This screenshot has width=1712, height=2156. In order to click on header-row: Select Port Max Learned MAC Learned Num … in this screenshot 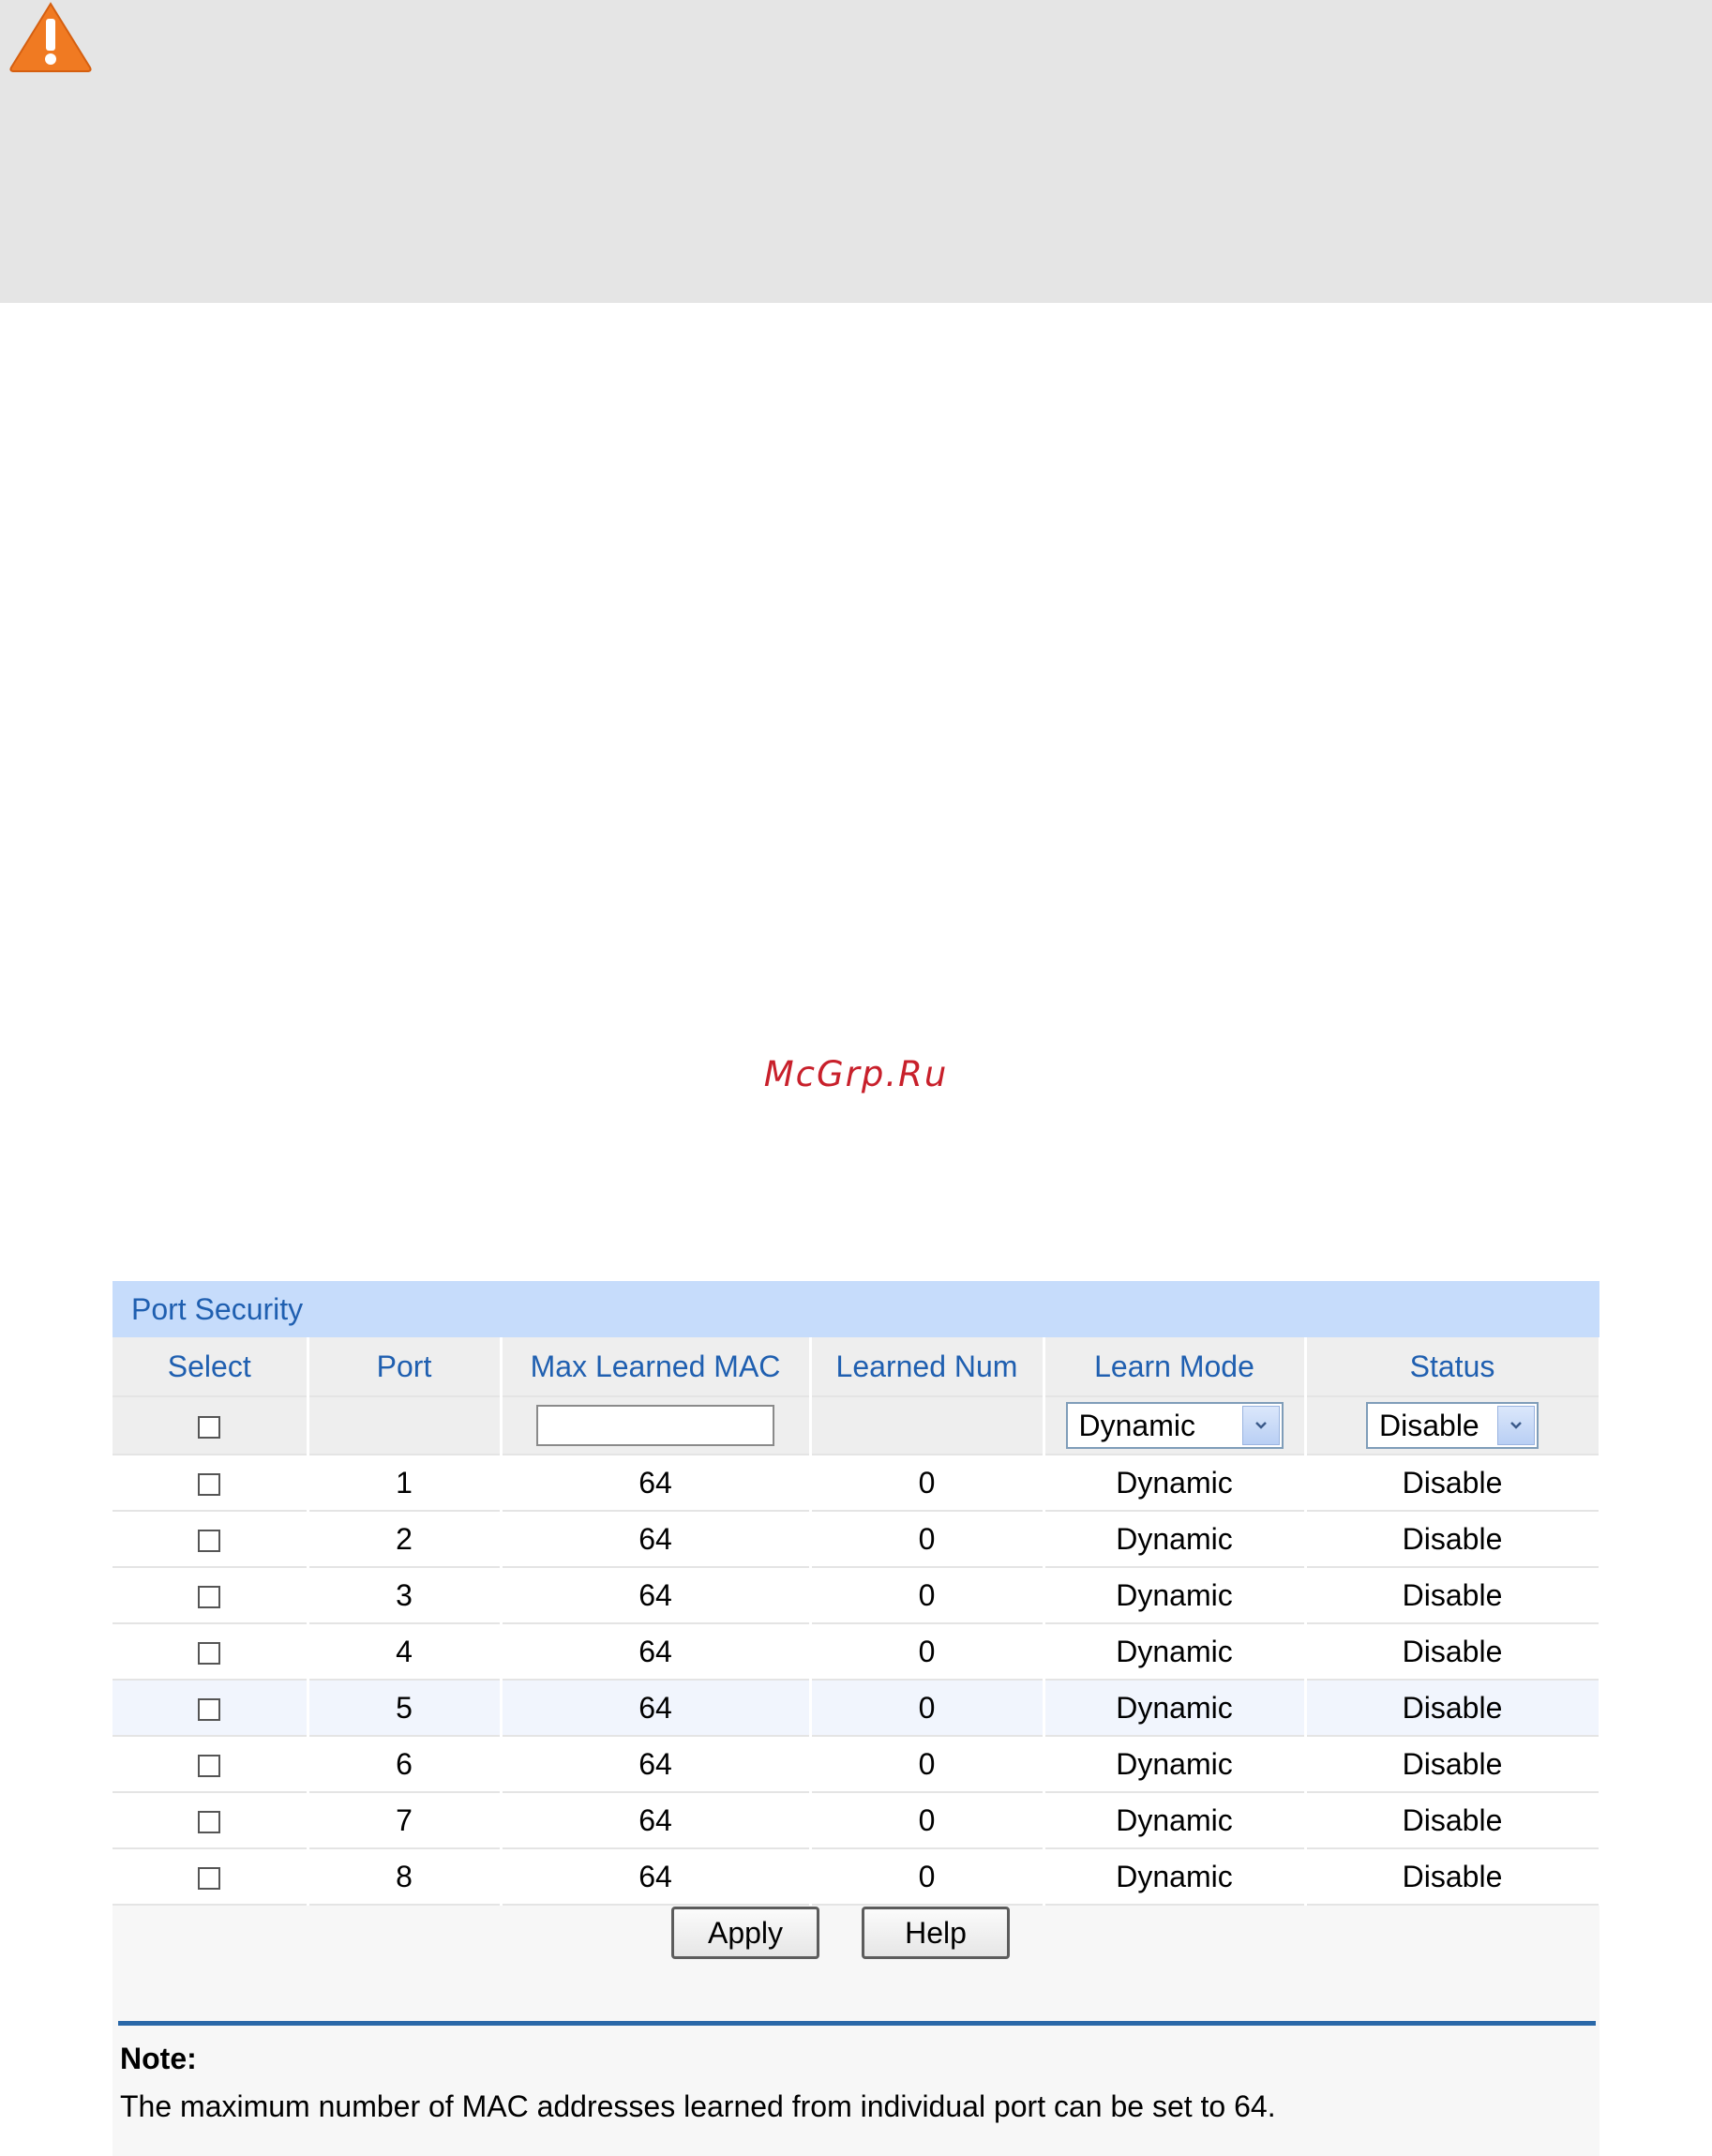, I will do `click(857, 1367)`.